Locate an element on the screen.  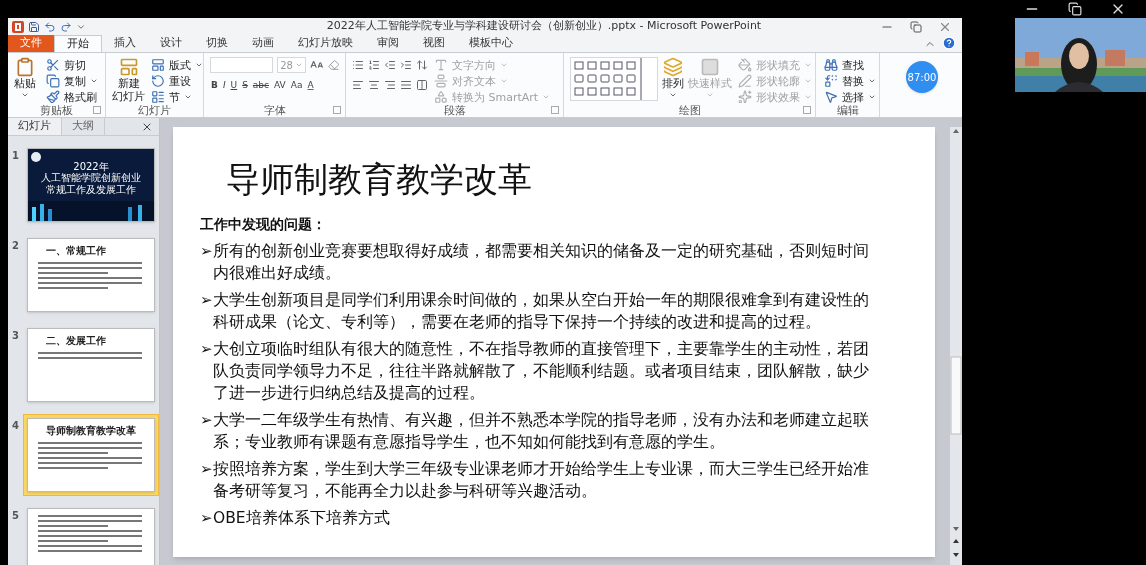
new-slide-icon is located at coordinates (128, 67).